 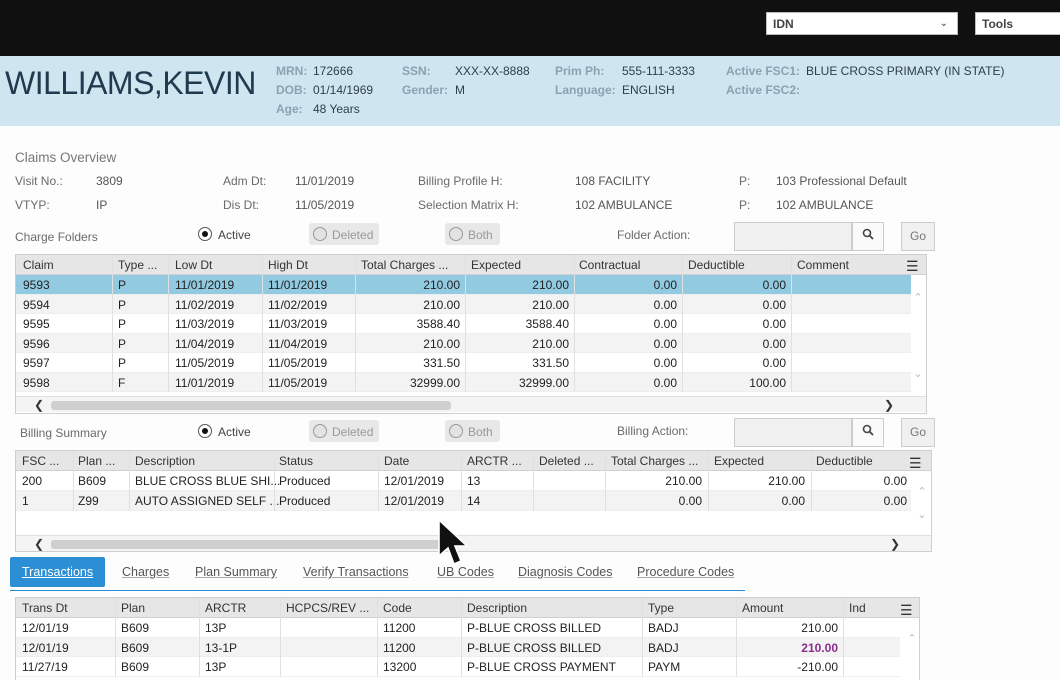 What do you see at coordinates (456, 234) in the screenshot?
I see `charge-both-radio` at bounding box center [456, 234].